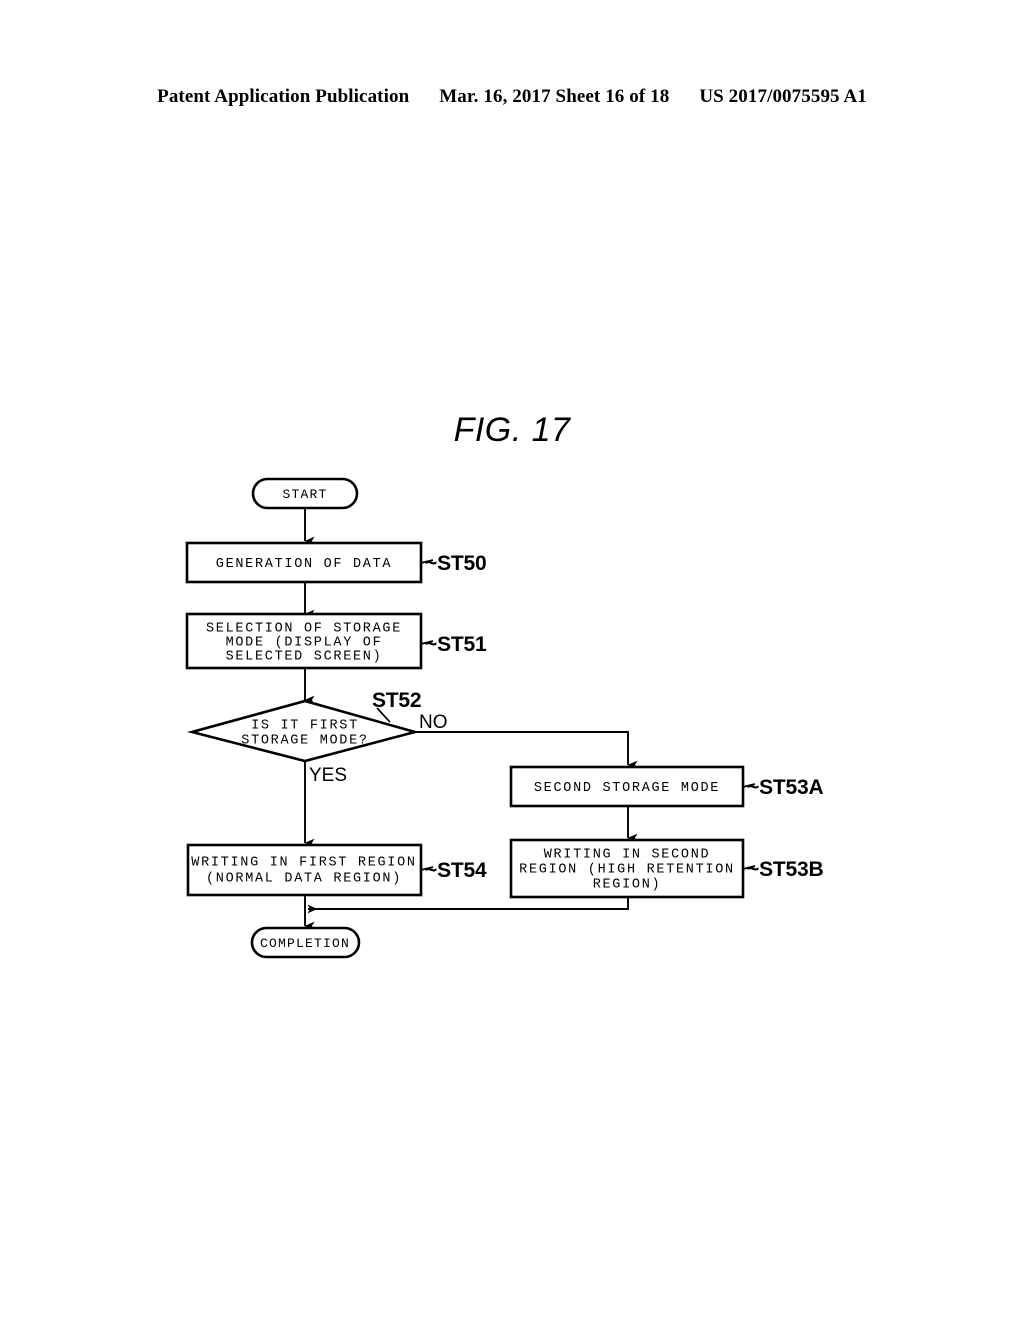  Describe the element at coordinates (303, 863) in the screenshot. I see `st54-line-1: WRITING IN FIRST REGION` at that location.